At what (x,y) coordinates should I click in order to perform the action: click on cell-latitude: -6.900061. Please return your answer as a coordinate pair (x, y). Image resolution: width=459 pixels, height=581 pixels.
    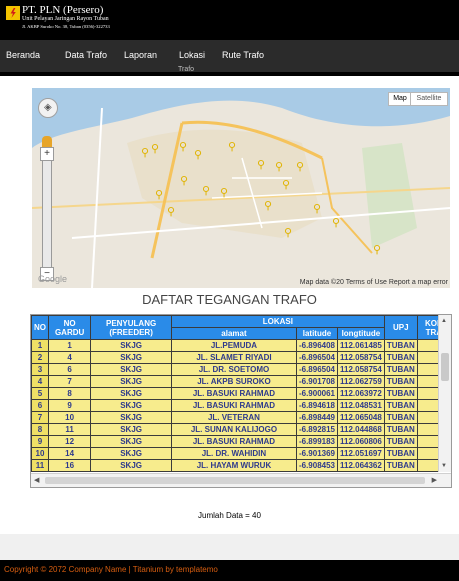
    Looking at the image, I should click on (316, 393).